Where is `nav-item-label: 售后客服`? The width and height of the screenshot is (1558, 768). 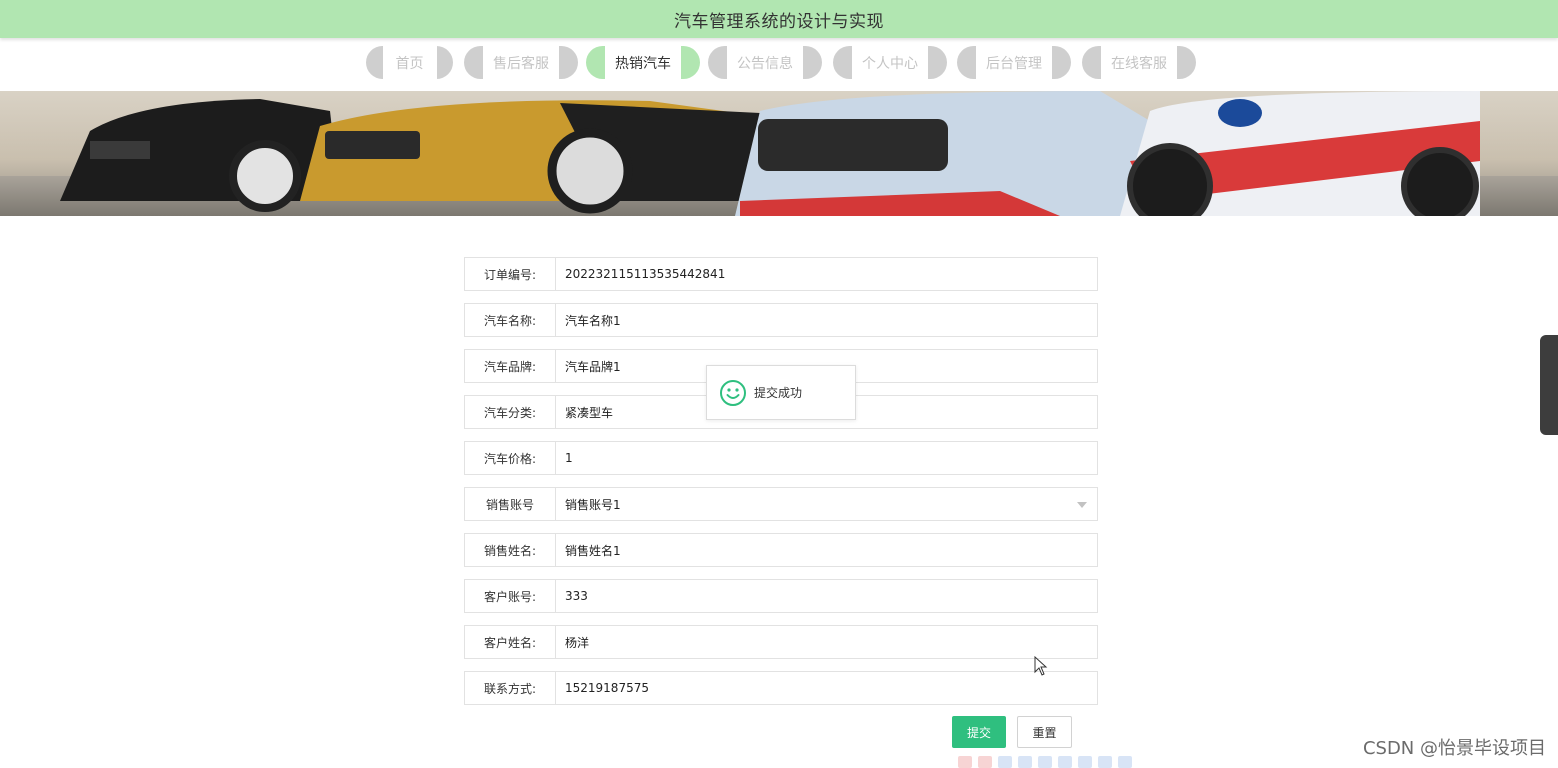 nav-item-label: 售后客服 is located at coordinates (521, 62).